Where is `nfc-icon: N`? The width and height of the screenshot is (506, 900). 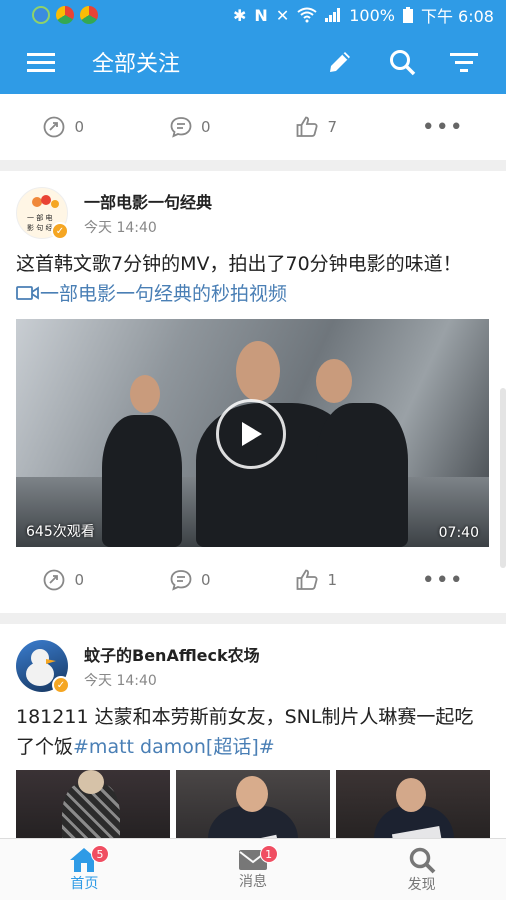
nfc-icon: N is located at coordinates (261, 15).